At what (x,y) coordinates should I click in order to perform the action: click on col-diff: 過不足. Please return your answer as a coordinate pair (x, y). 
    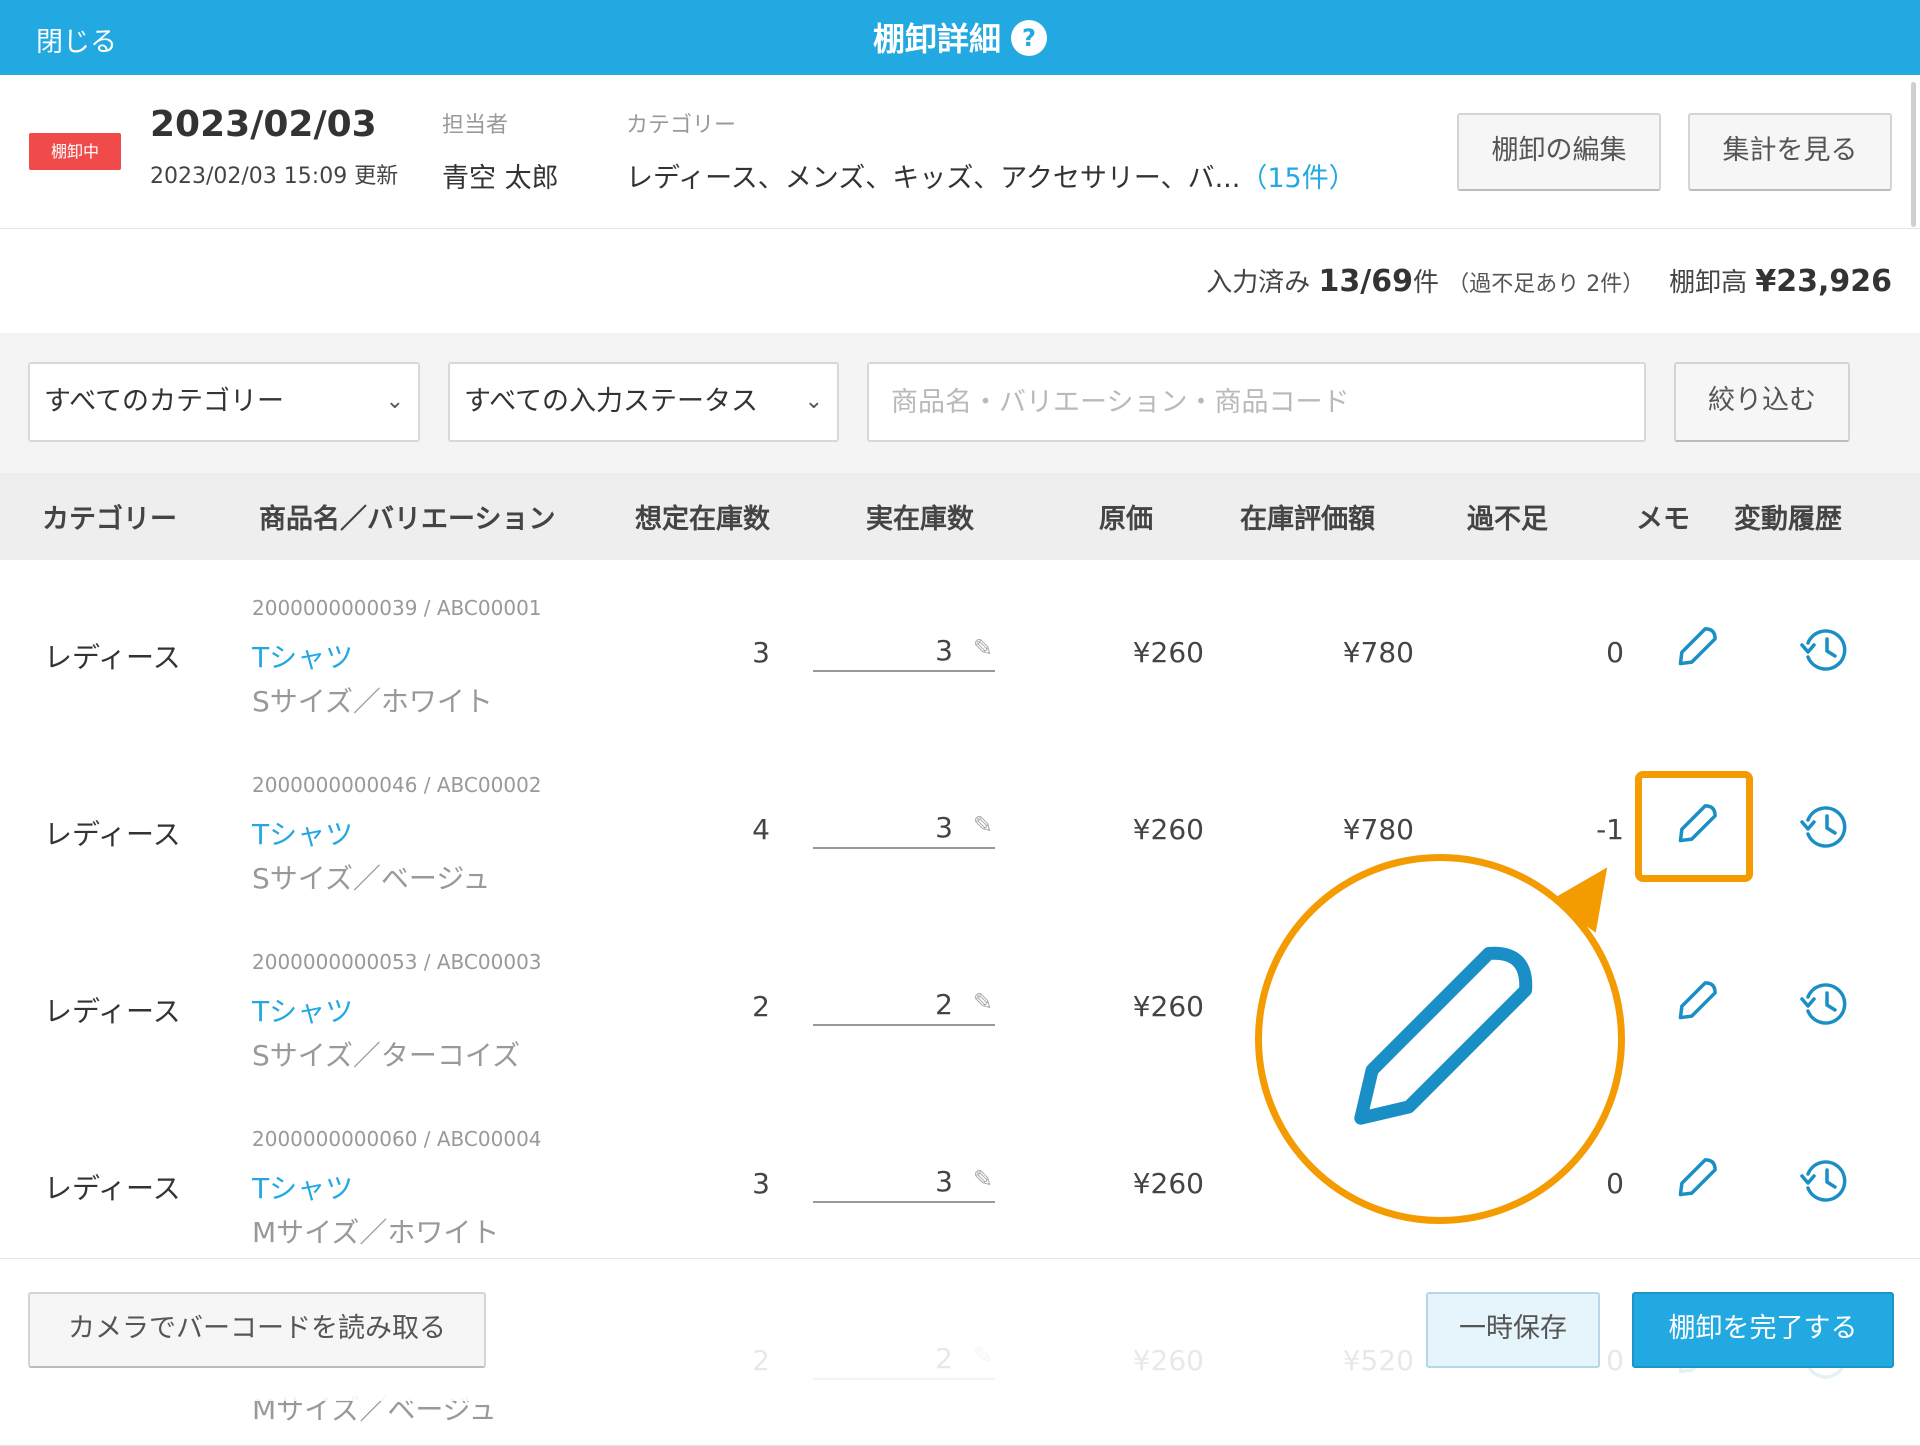
    Looking at the image, I should click on (1507, 519).